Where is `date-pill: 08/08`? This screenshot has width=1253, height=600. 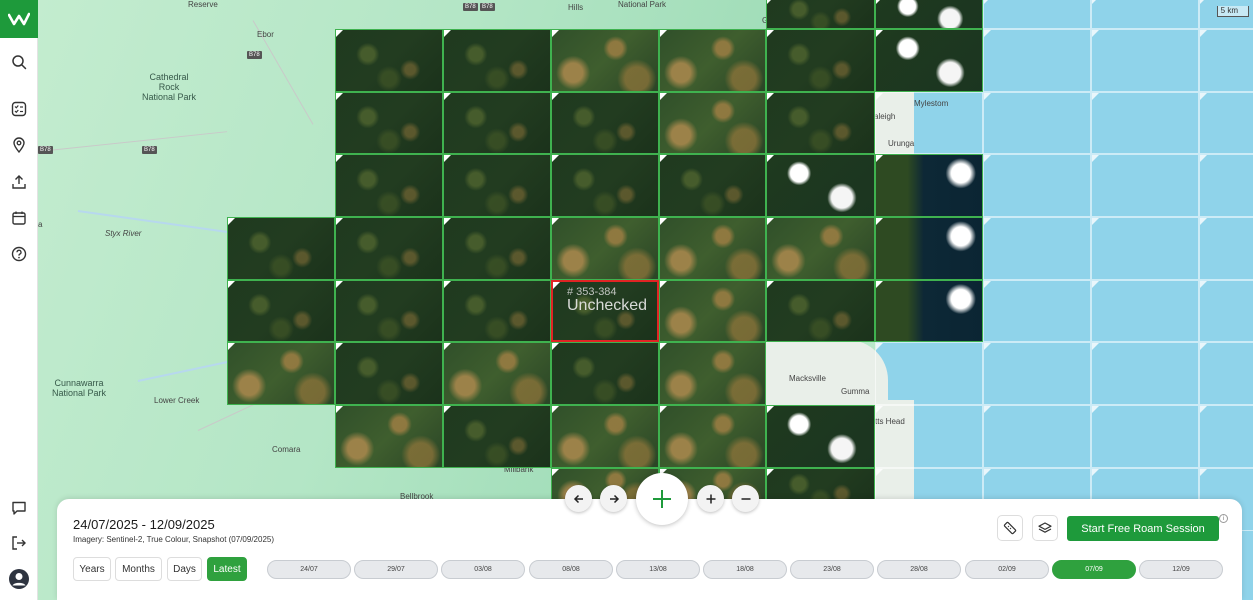 date-pill: 08/08 is located at coordinates (571, 569).